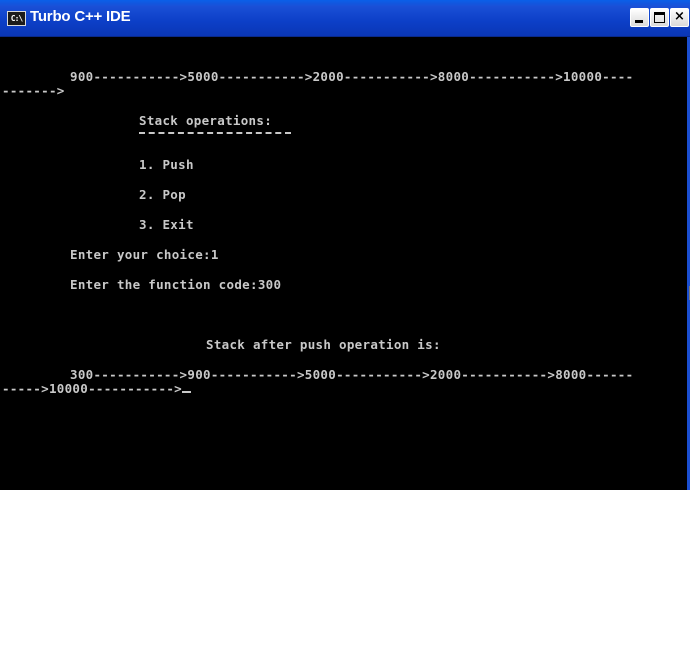  What do you see at coordinates (689, 293) in the screenshot?
I see `resize-edge-mark` at bounding box center [689, 293].